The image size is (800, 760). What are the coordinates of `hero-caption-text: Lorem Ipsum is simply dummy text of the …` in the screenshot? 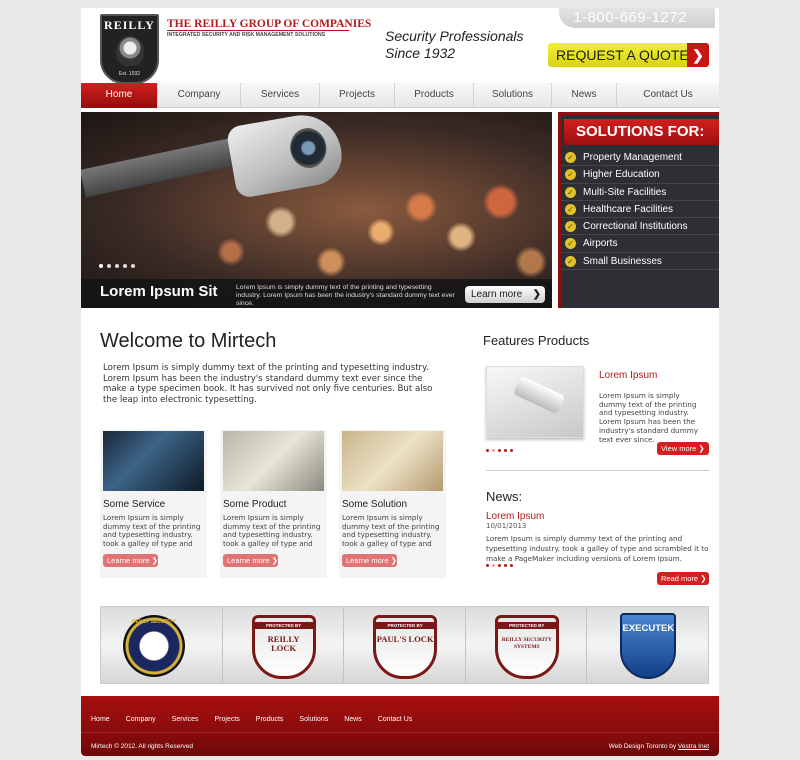 It's located at (345, 295).